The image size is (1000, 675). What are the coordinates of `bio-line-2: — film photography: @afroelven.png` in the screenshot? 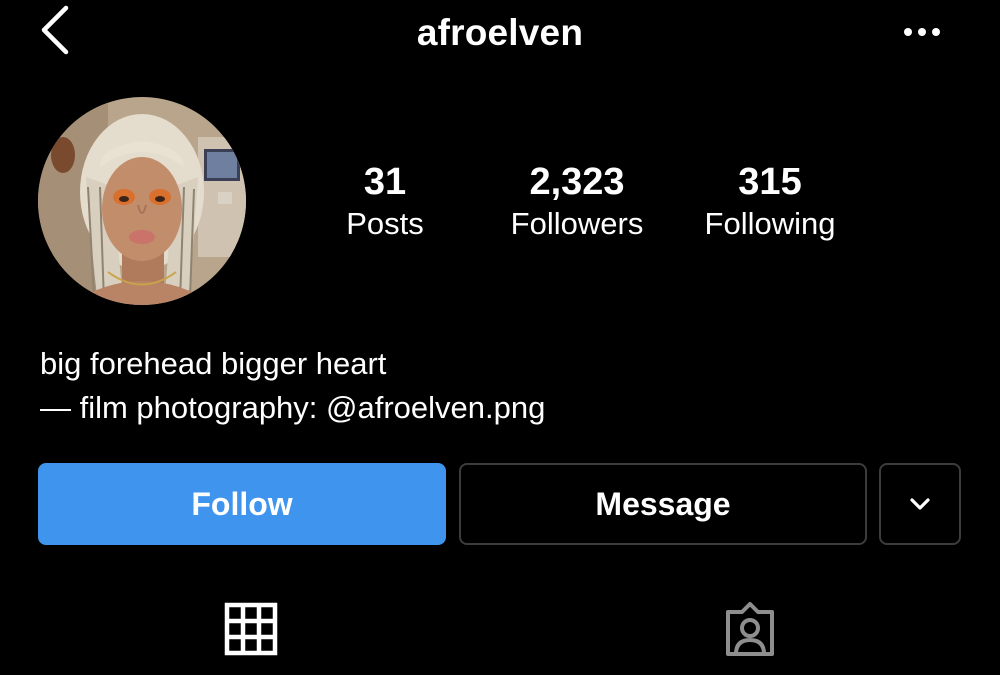 It's located at (293, 407).